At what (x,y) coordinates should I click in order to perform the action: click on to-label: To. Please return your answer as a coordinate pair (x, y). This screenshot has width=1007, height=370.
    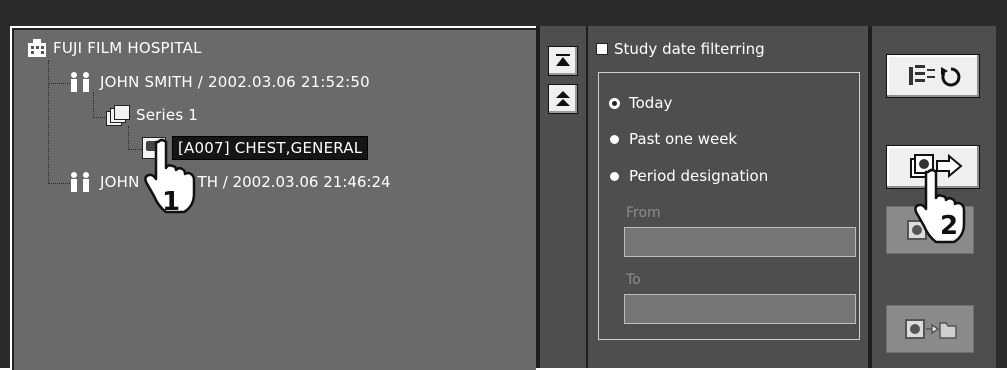
    Looking at the image, I should click on (633, 280).